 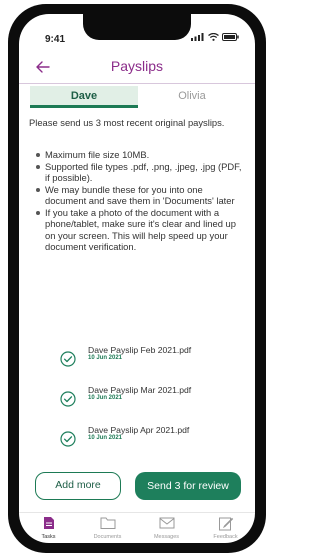 I want to click on tab-olivia: Olivia, so click(x=192, y=97).